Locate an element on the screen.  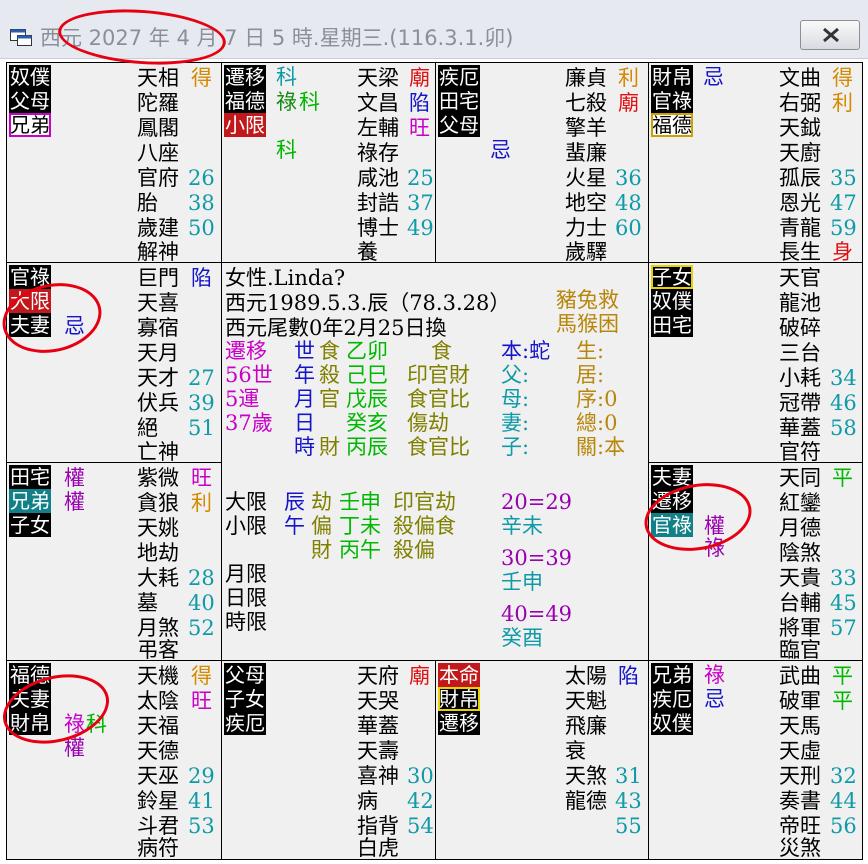
age-number: 25 is located at coordinates (420, 178).